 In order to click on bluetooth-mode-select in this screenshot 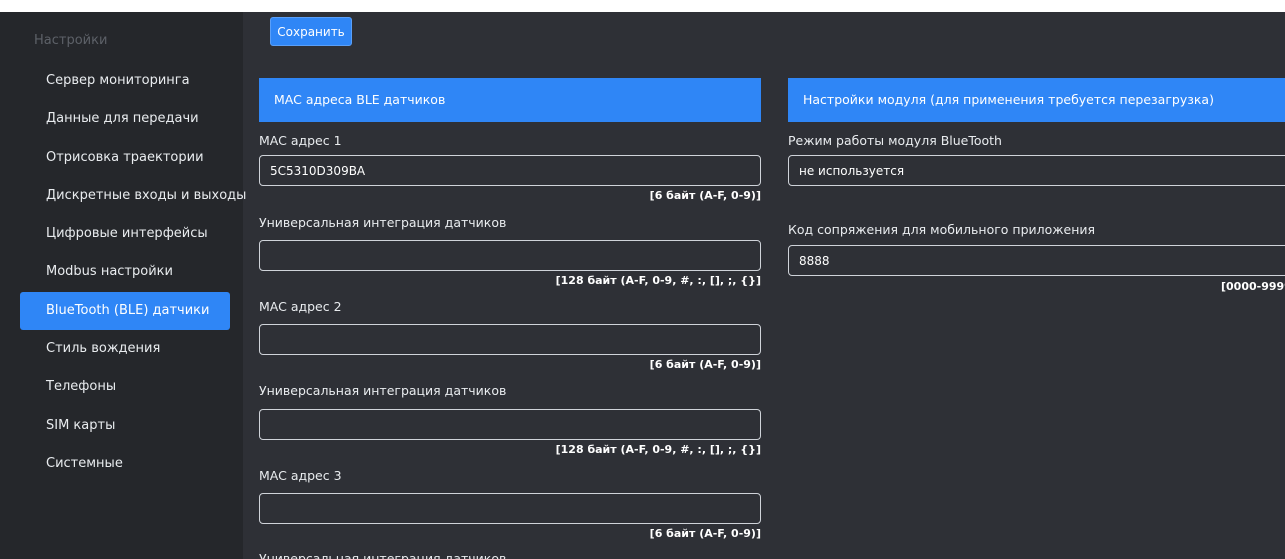, I will do `click(1036, 170)`.